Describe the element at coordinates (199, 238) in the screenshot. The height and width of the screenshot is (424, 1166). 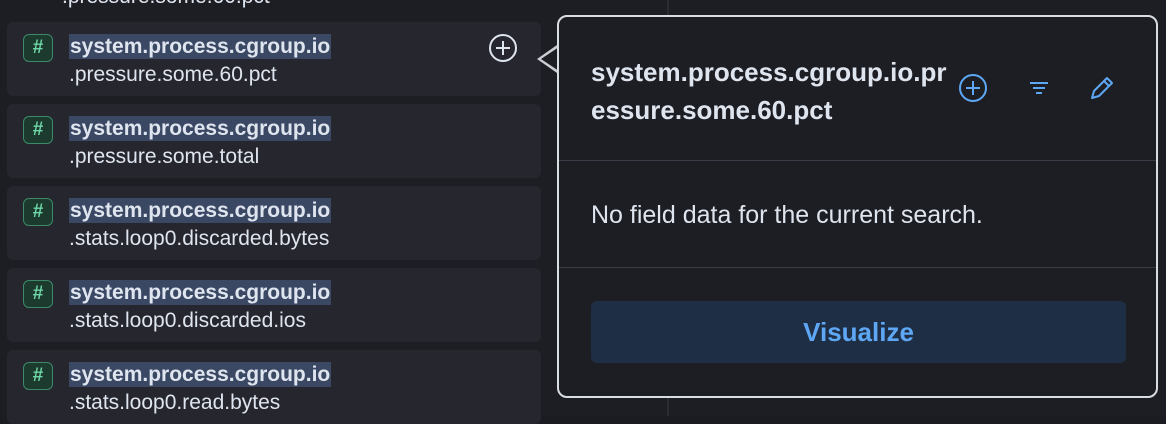
I see `field-name-suffix: .stats.loop0.discarded.bytes` at that location.